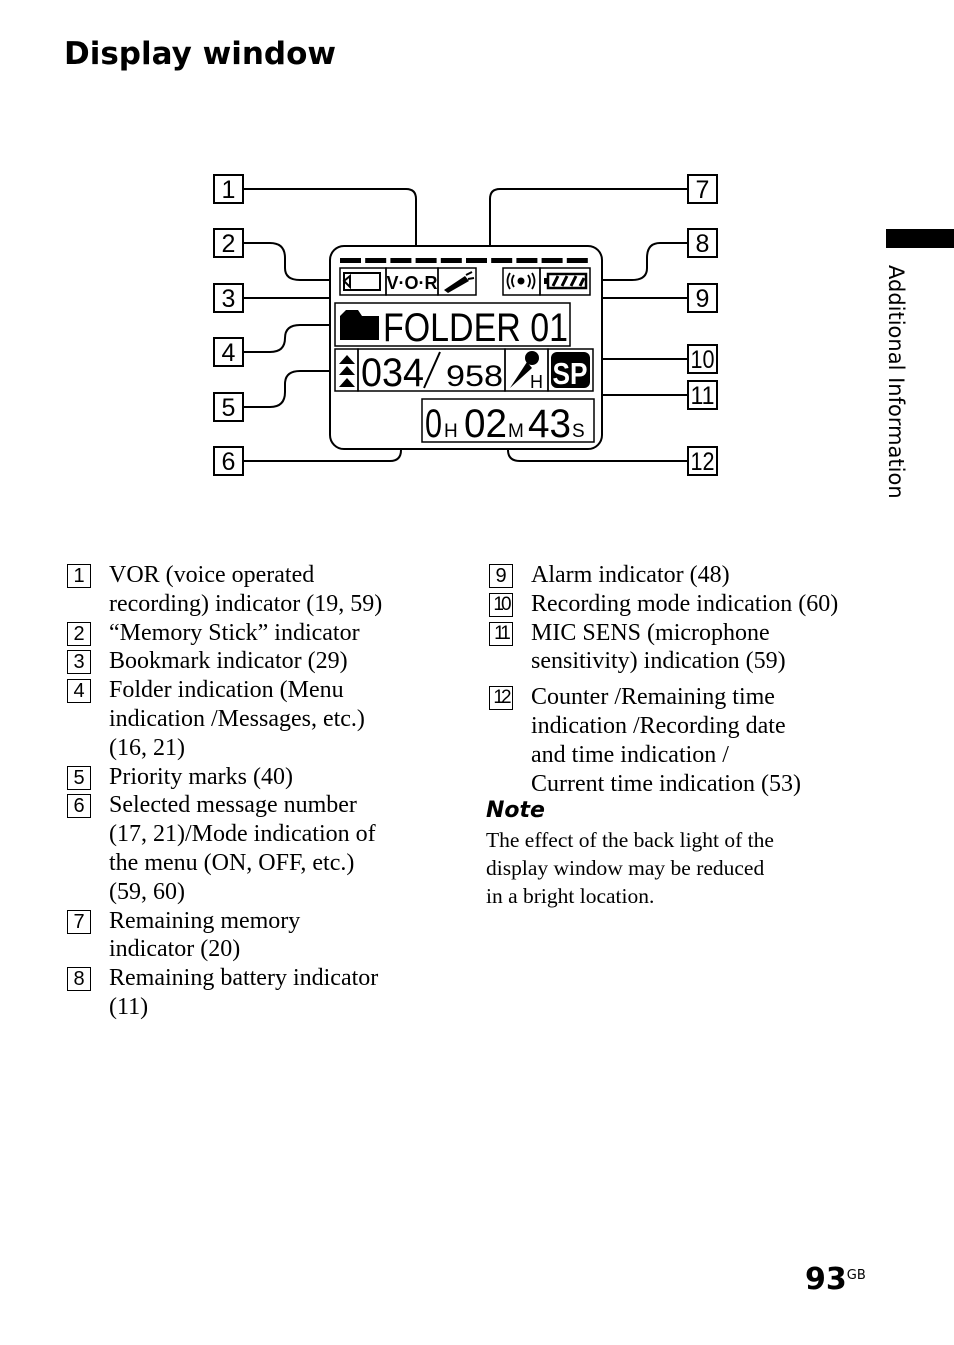 This screenshot has width=954, height=1345. I want to click on item-text: Current time indication (53), so click(666, 783).